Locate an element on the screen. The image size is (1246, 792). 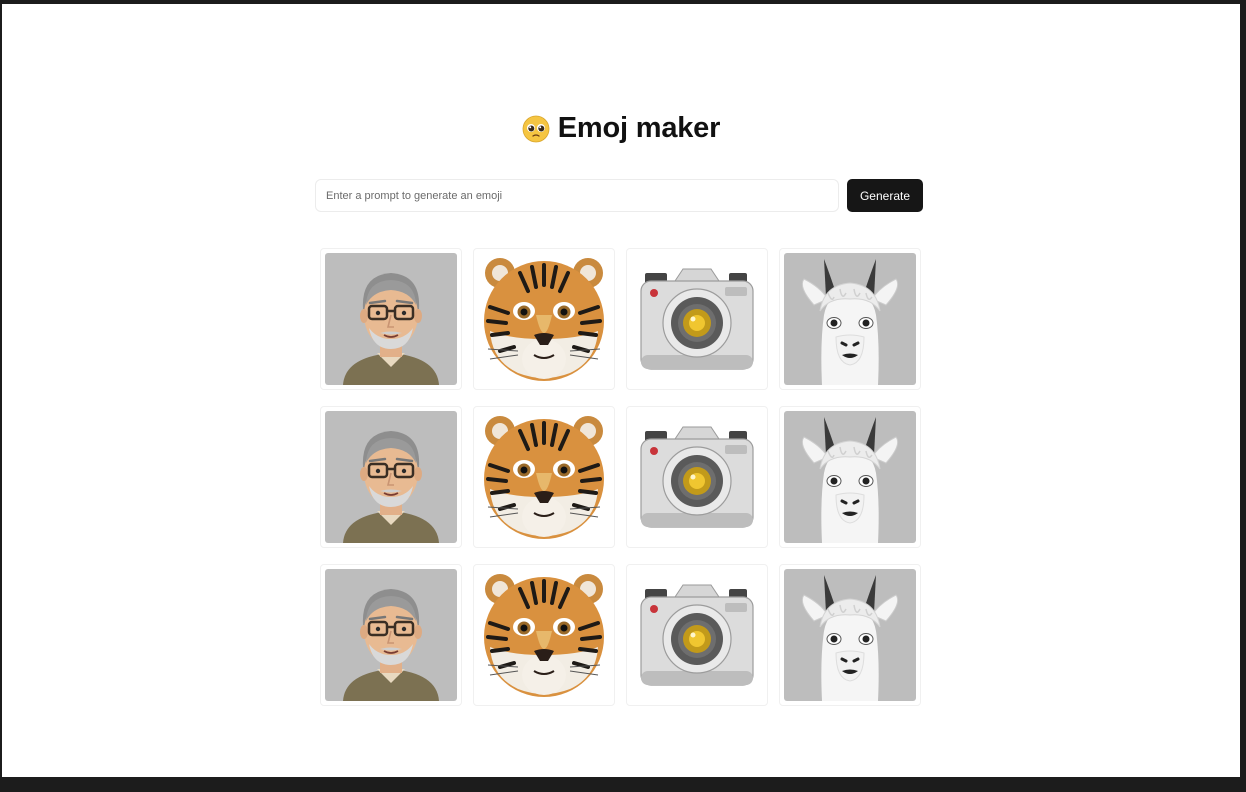
generate-button: Generate is located at coordinates (885, 195).